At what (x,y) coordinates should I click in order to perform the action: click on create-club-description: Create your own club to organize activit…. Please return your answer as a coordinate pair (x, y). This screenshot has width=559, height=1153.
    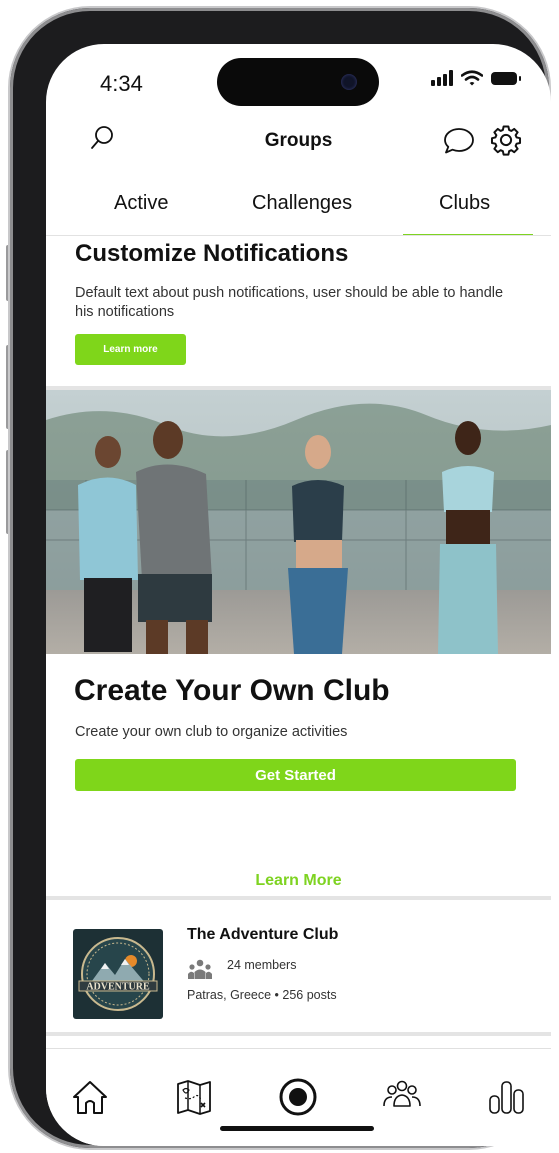
    Looking at the image, I should click on (211, 732).